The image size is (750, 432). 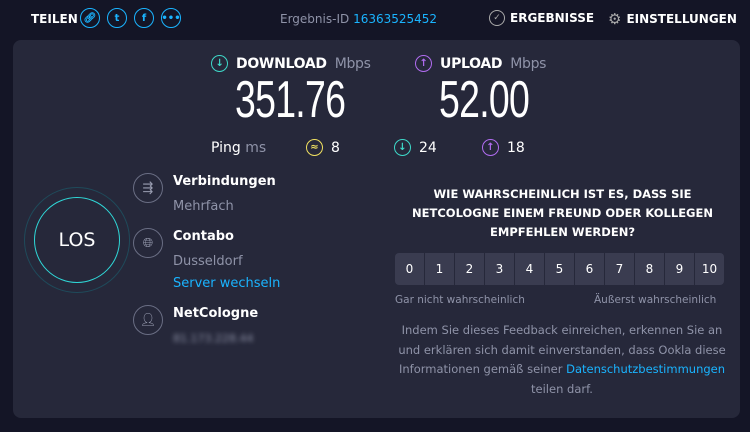 What do you see at coordinates (499, 269) in the screenshot?
I see `rating-option-3: 3` at bounding box center [499, 269].